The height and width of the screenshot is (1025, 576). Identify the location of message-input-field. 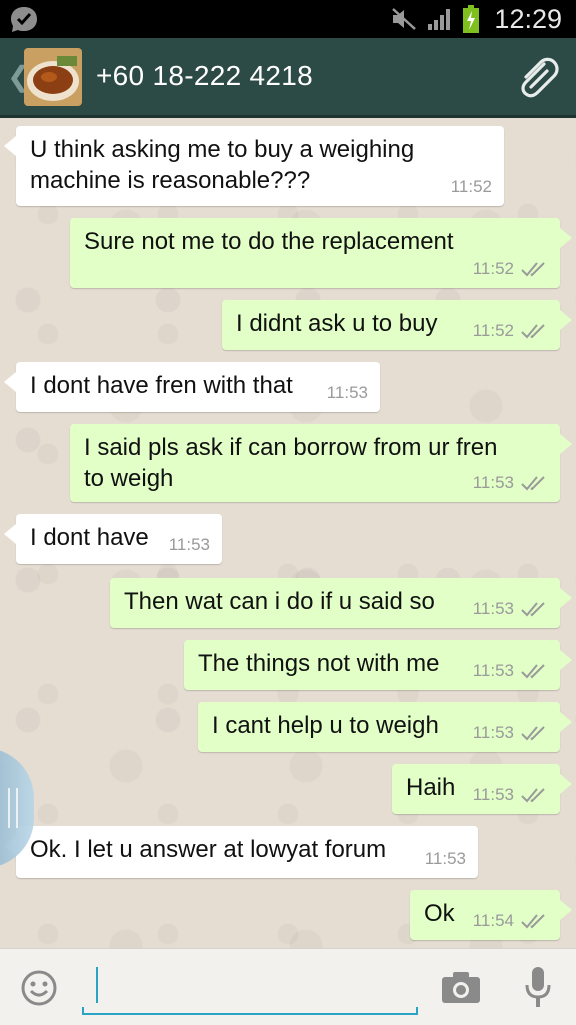
(250, 989).